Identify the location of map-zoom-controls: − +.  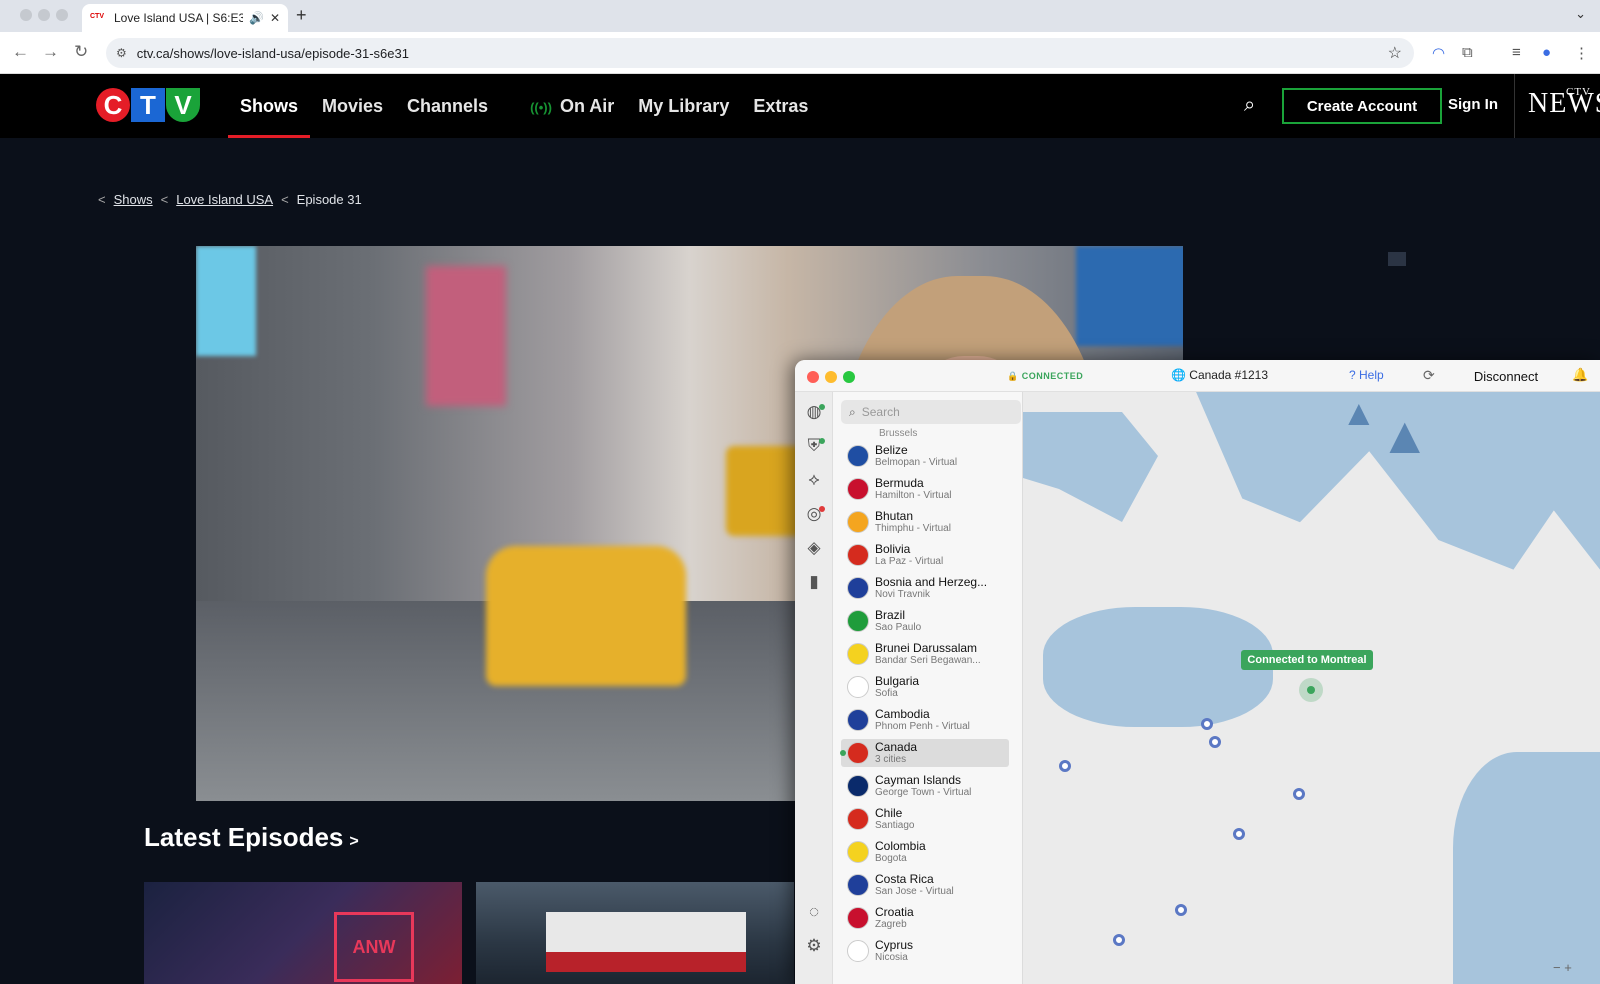
(1562, 967).